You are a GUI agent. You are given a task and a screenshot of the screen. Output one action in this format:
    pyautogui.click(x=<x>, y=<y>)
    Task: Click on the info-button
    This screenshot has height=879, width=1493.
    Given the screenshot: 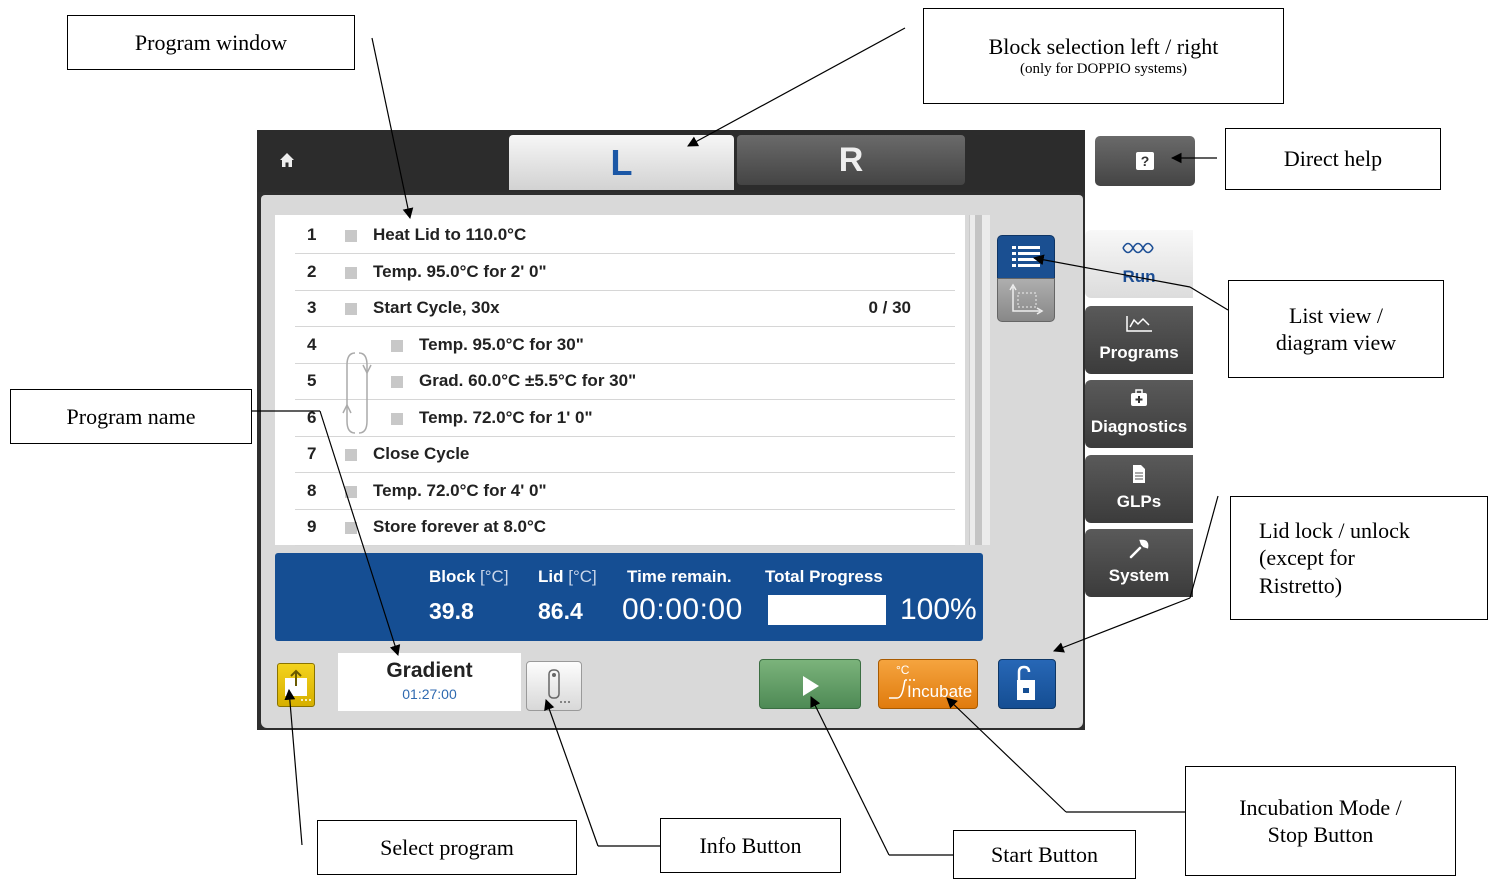 What is the action you would take?
    pyautogui.click(x=554, y=686)
    